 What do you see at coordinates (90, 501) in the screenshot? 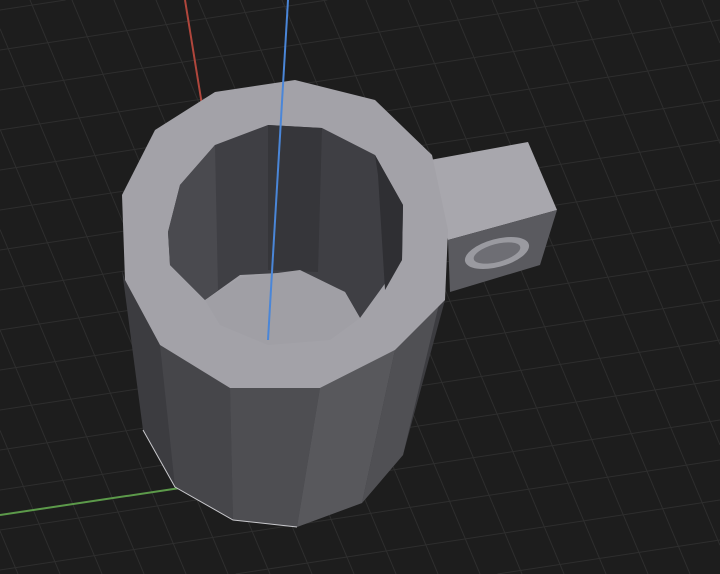
I see `y-axis-line` at bounding box center [90, 501].